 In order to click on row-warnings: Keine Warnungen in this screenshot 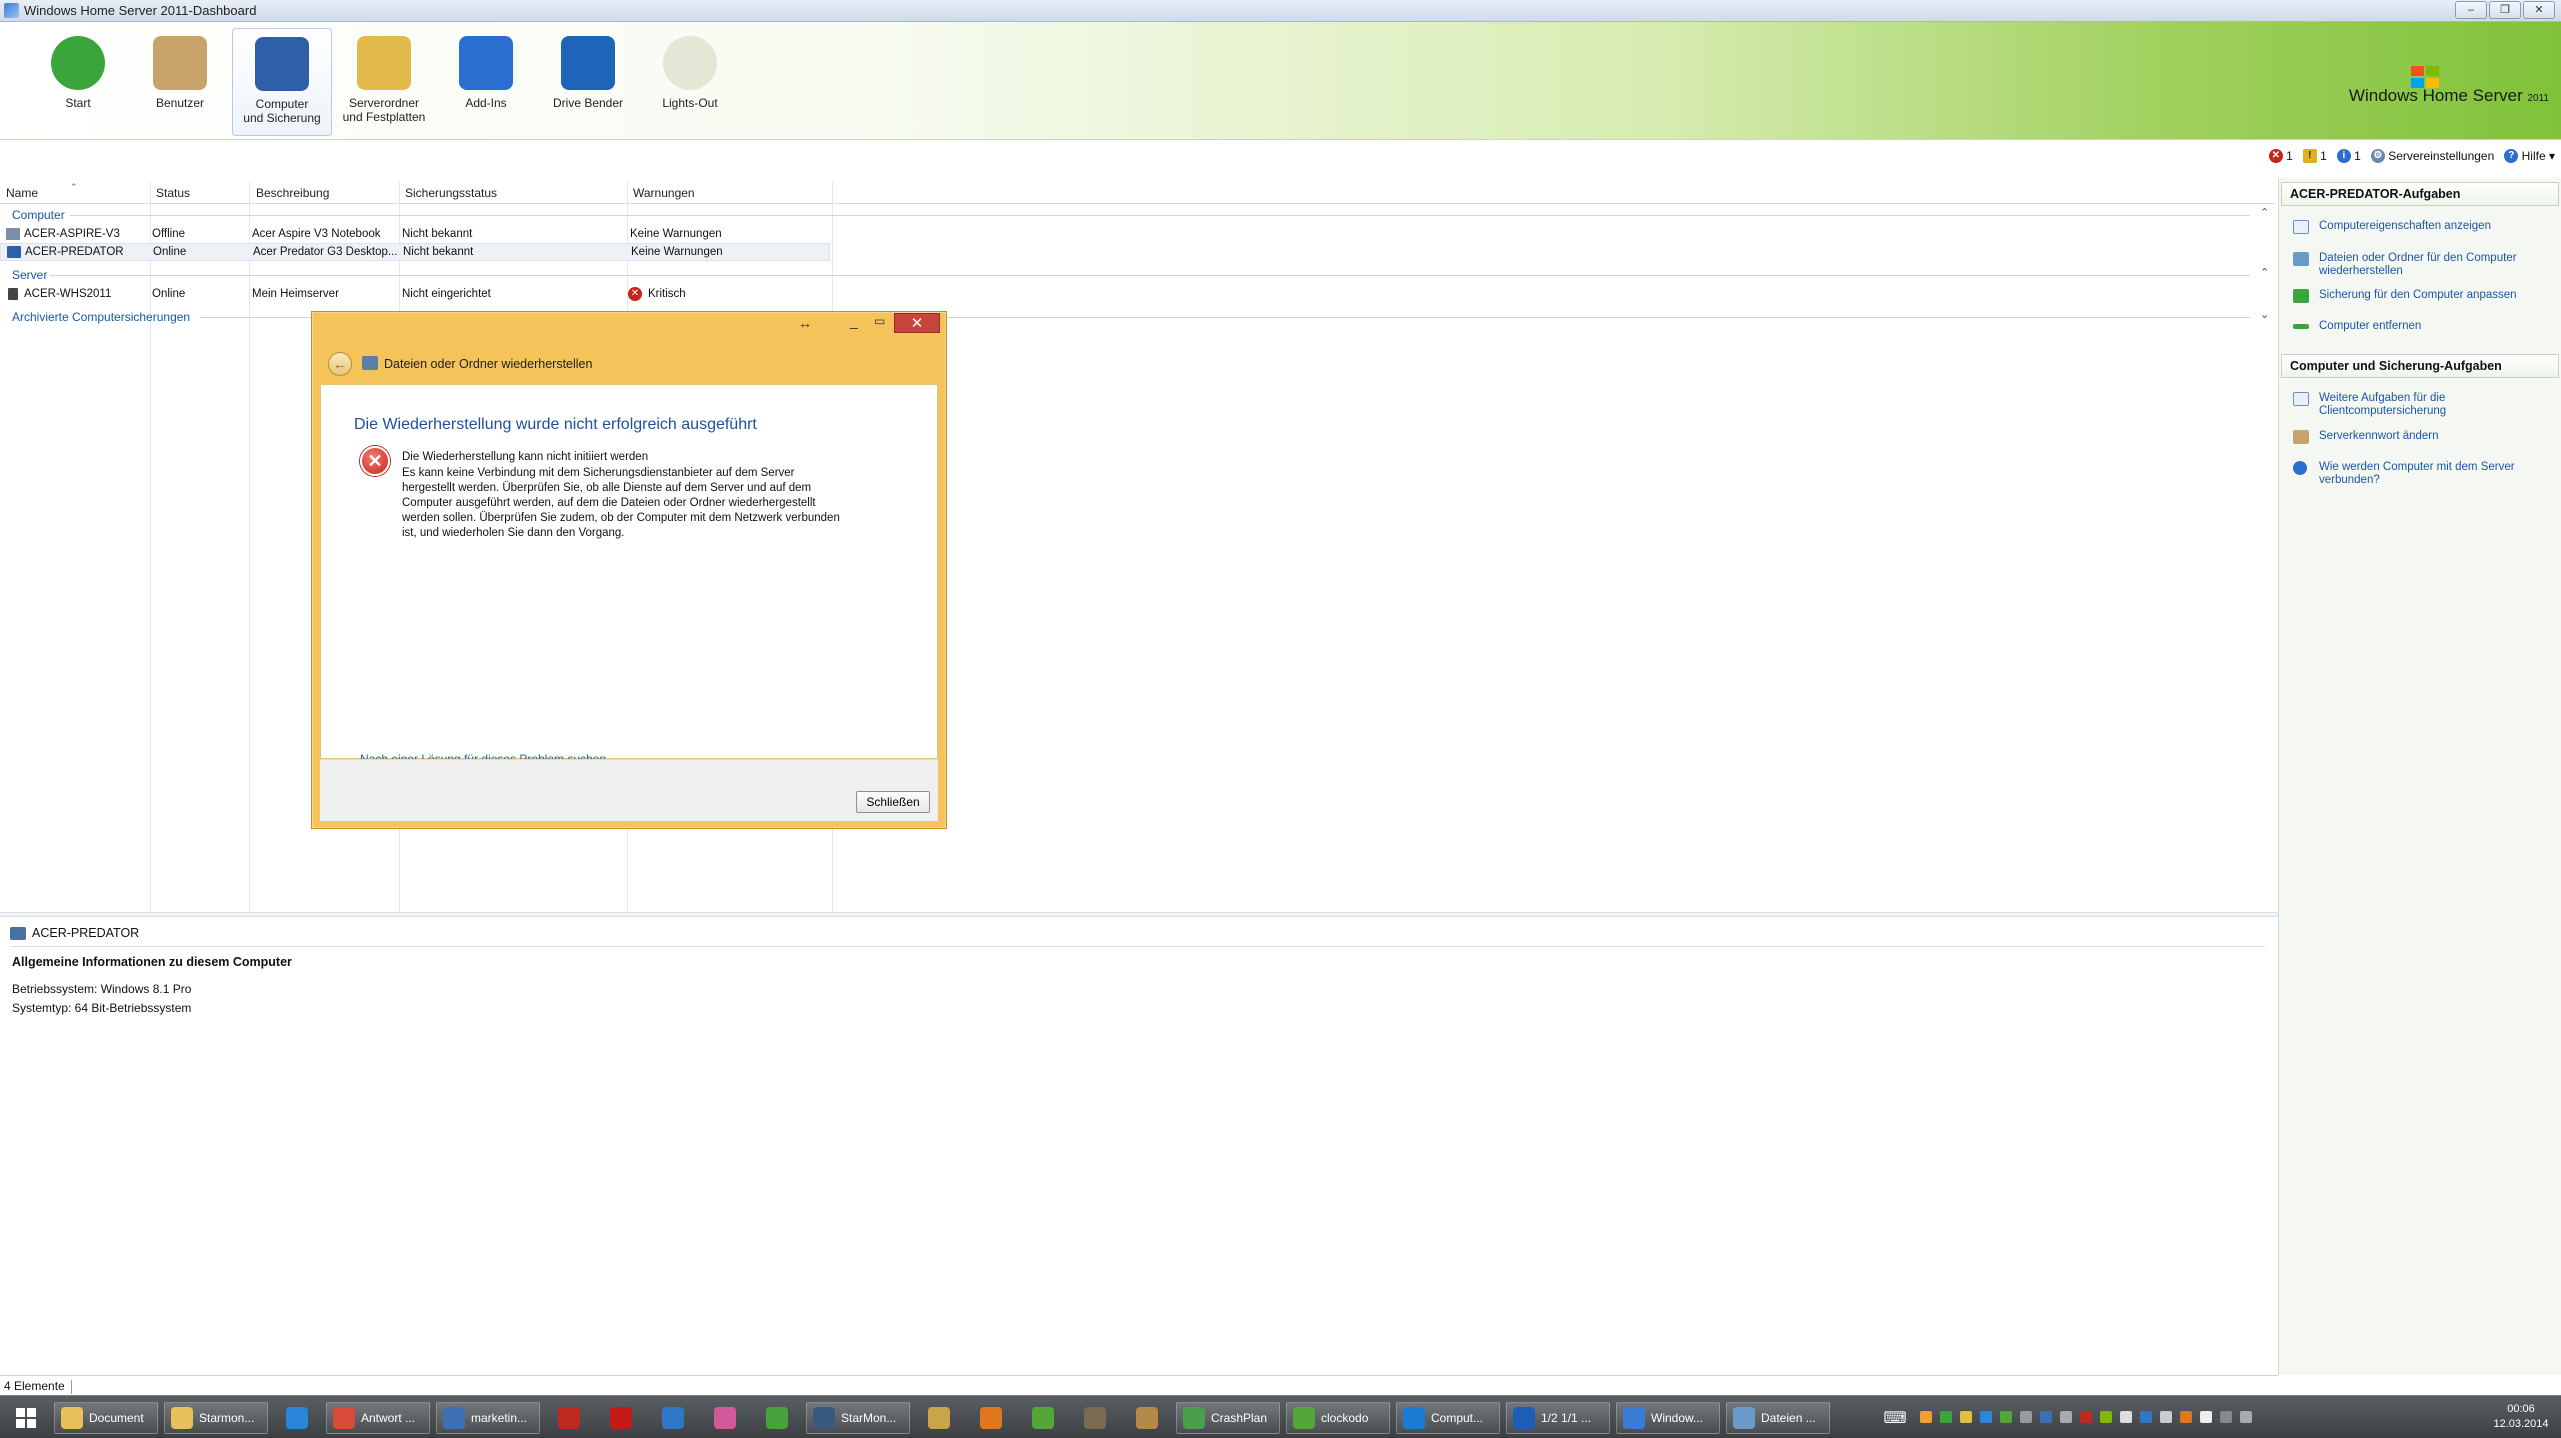, I will do `click(676, 234)`.